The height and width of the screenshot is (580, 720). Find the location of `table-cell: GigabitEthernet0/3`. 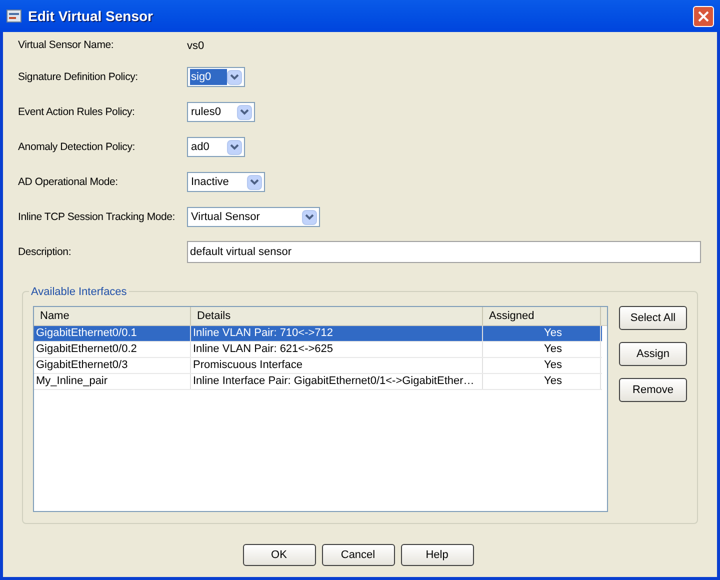

table-cell: GigabitEthernet0/3 is located at coordinates (112, 365).